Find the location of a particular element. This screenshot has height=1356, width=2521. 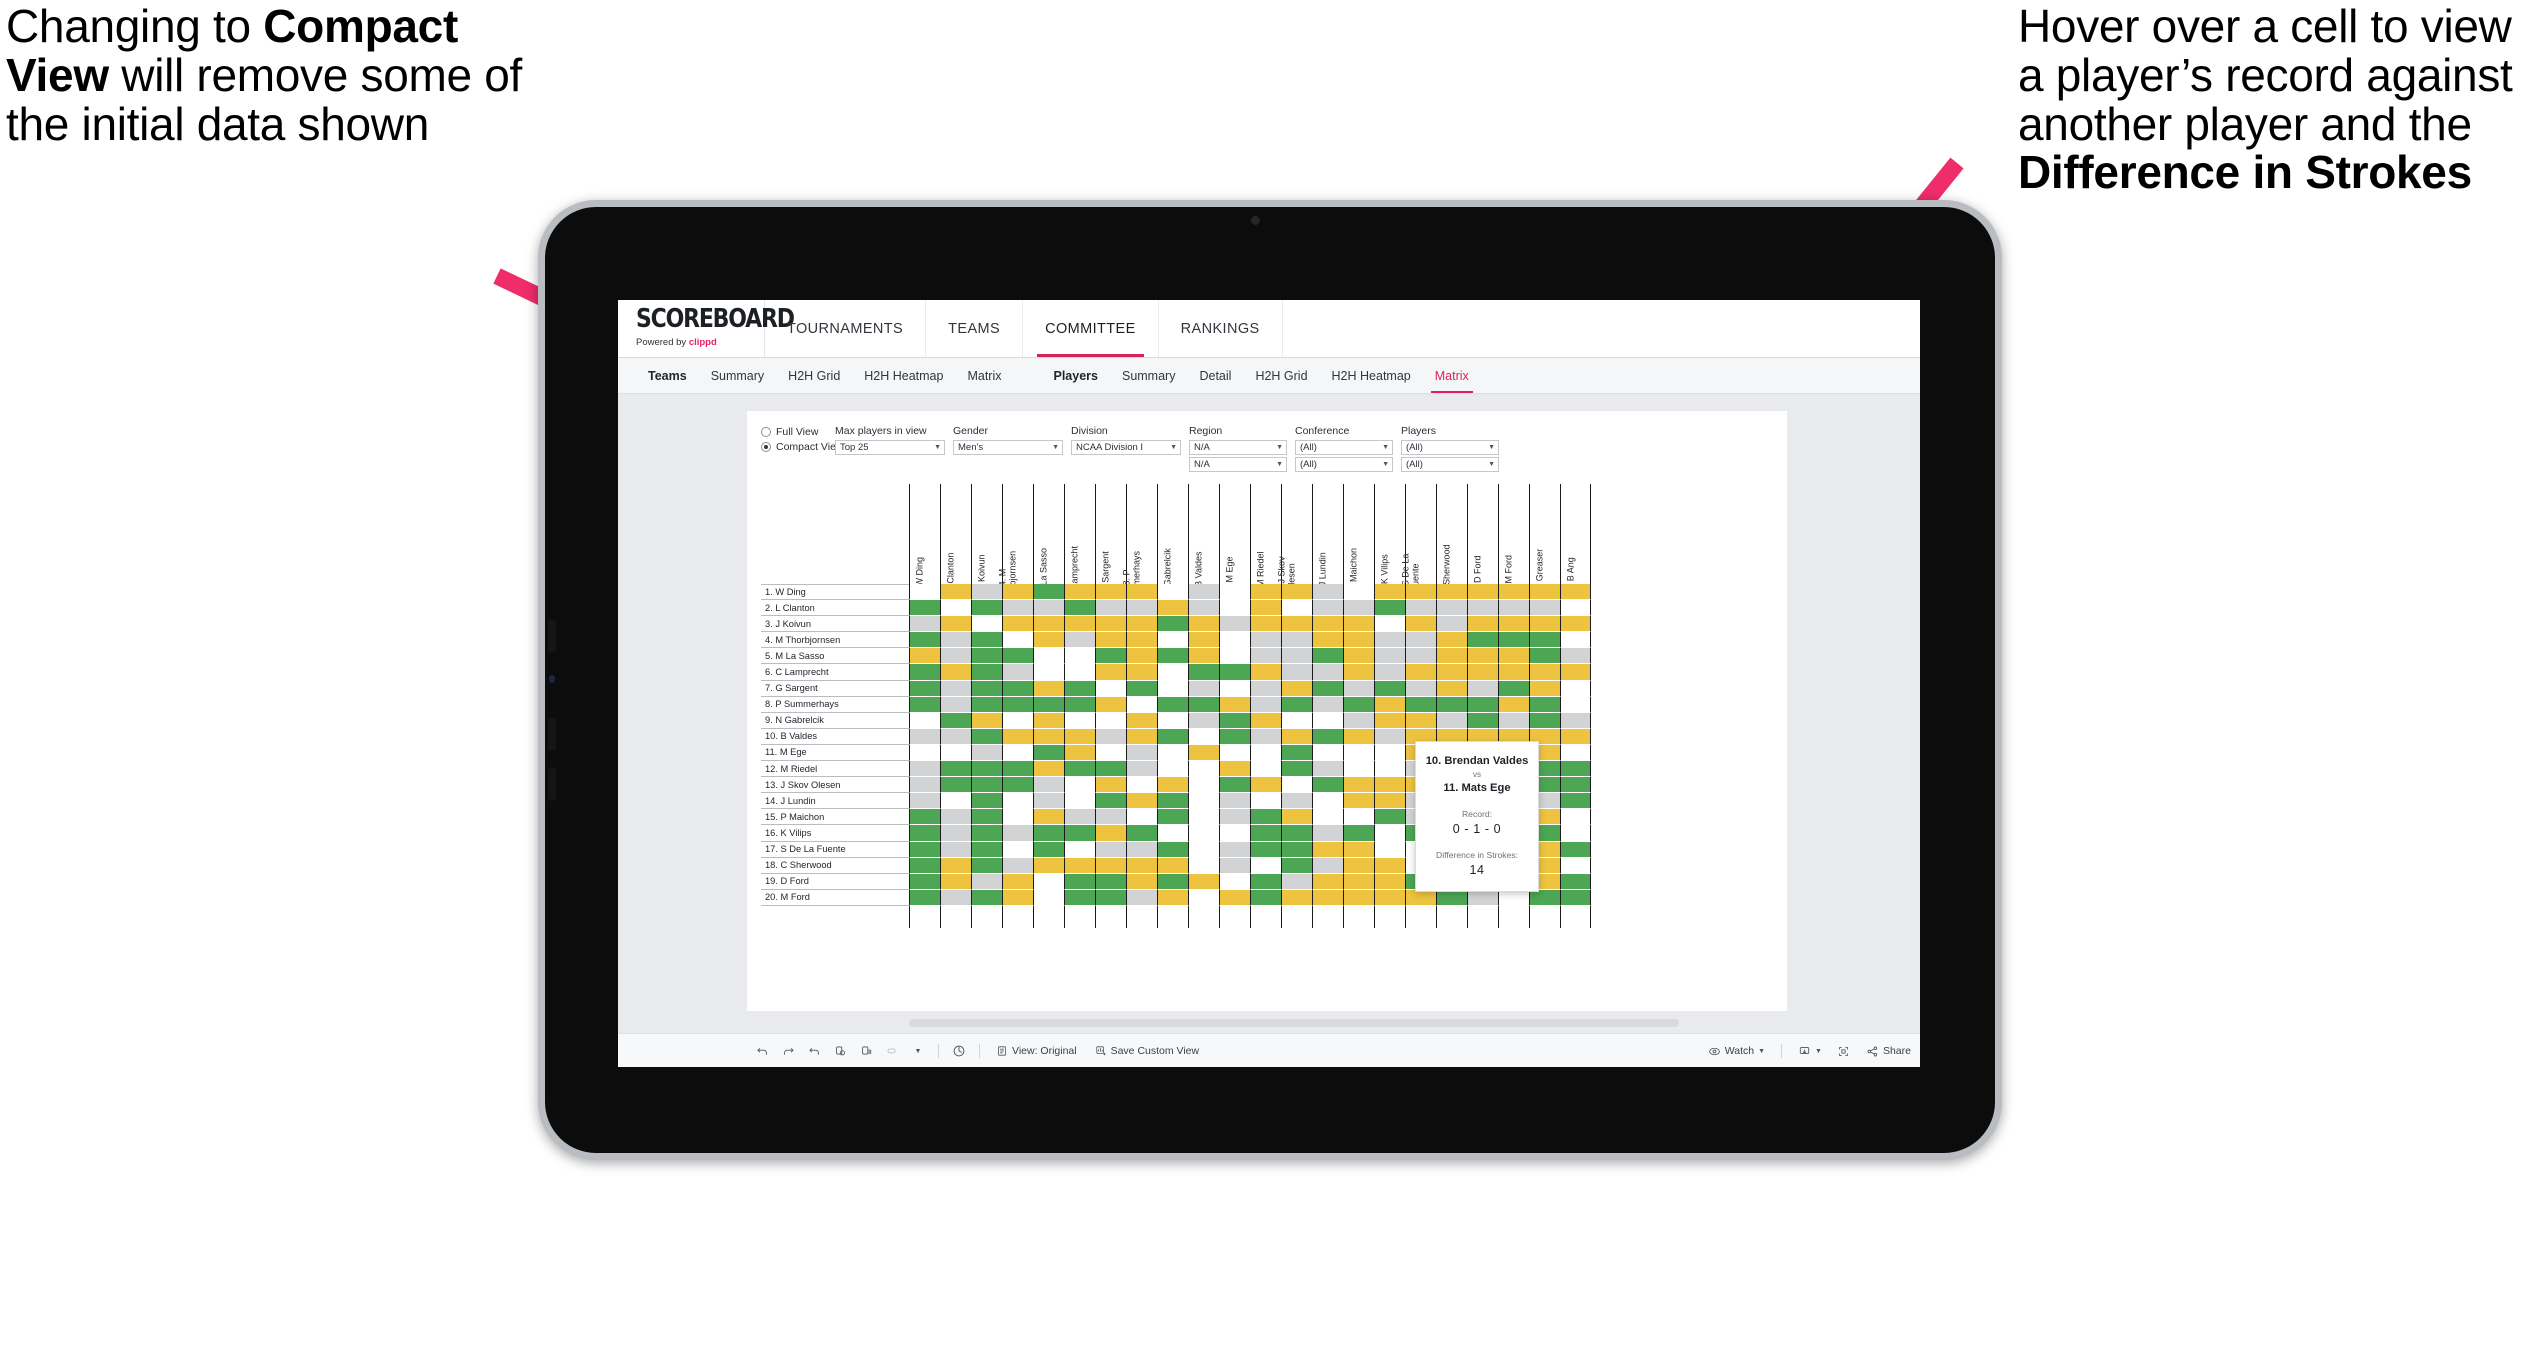

view-original-button: View: Original is located at coordinates (1036, 1051).